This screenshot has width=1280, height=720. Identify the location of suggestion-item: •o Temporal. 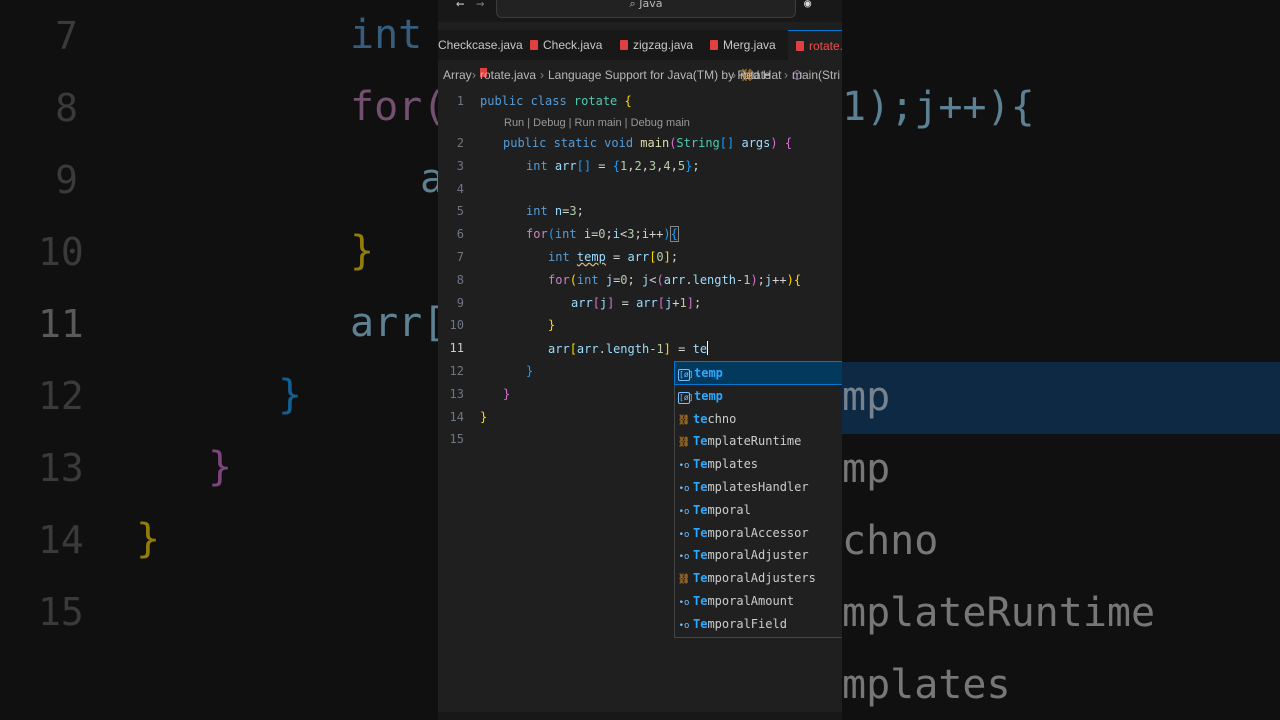
(758, 510).